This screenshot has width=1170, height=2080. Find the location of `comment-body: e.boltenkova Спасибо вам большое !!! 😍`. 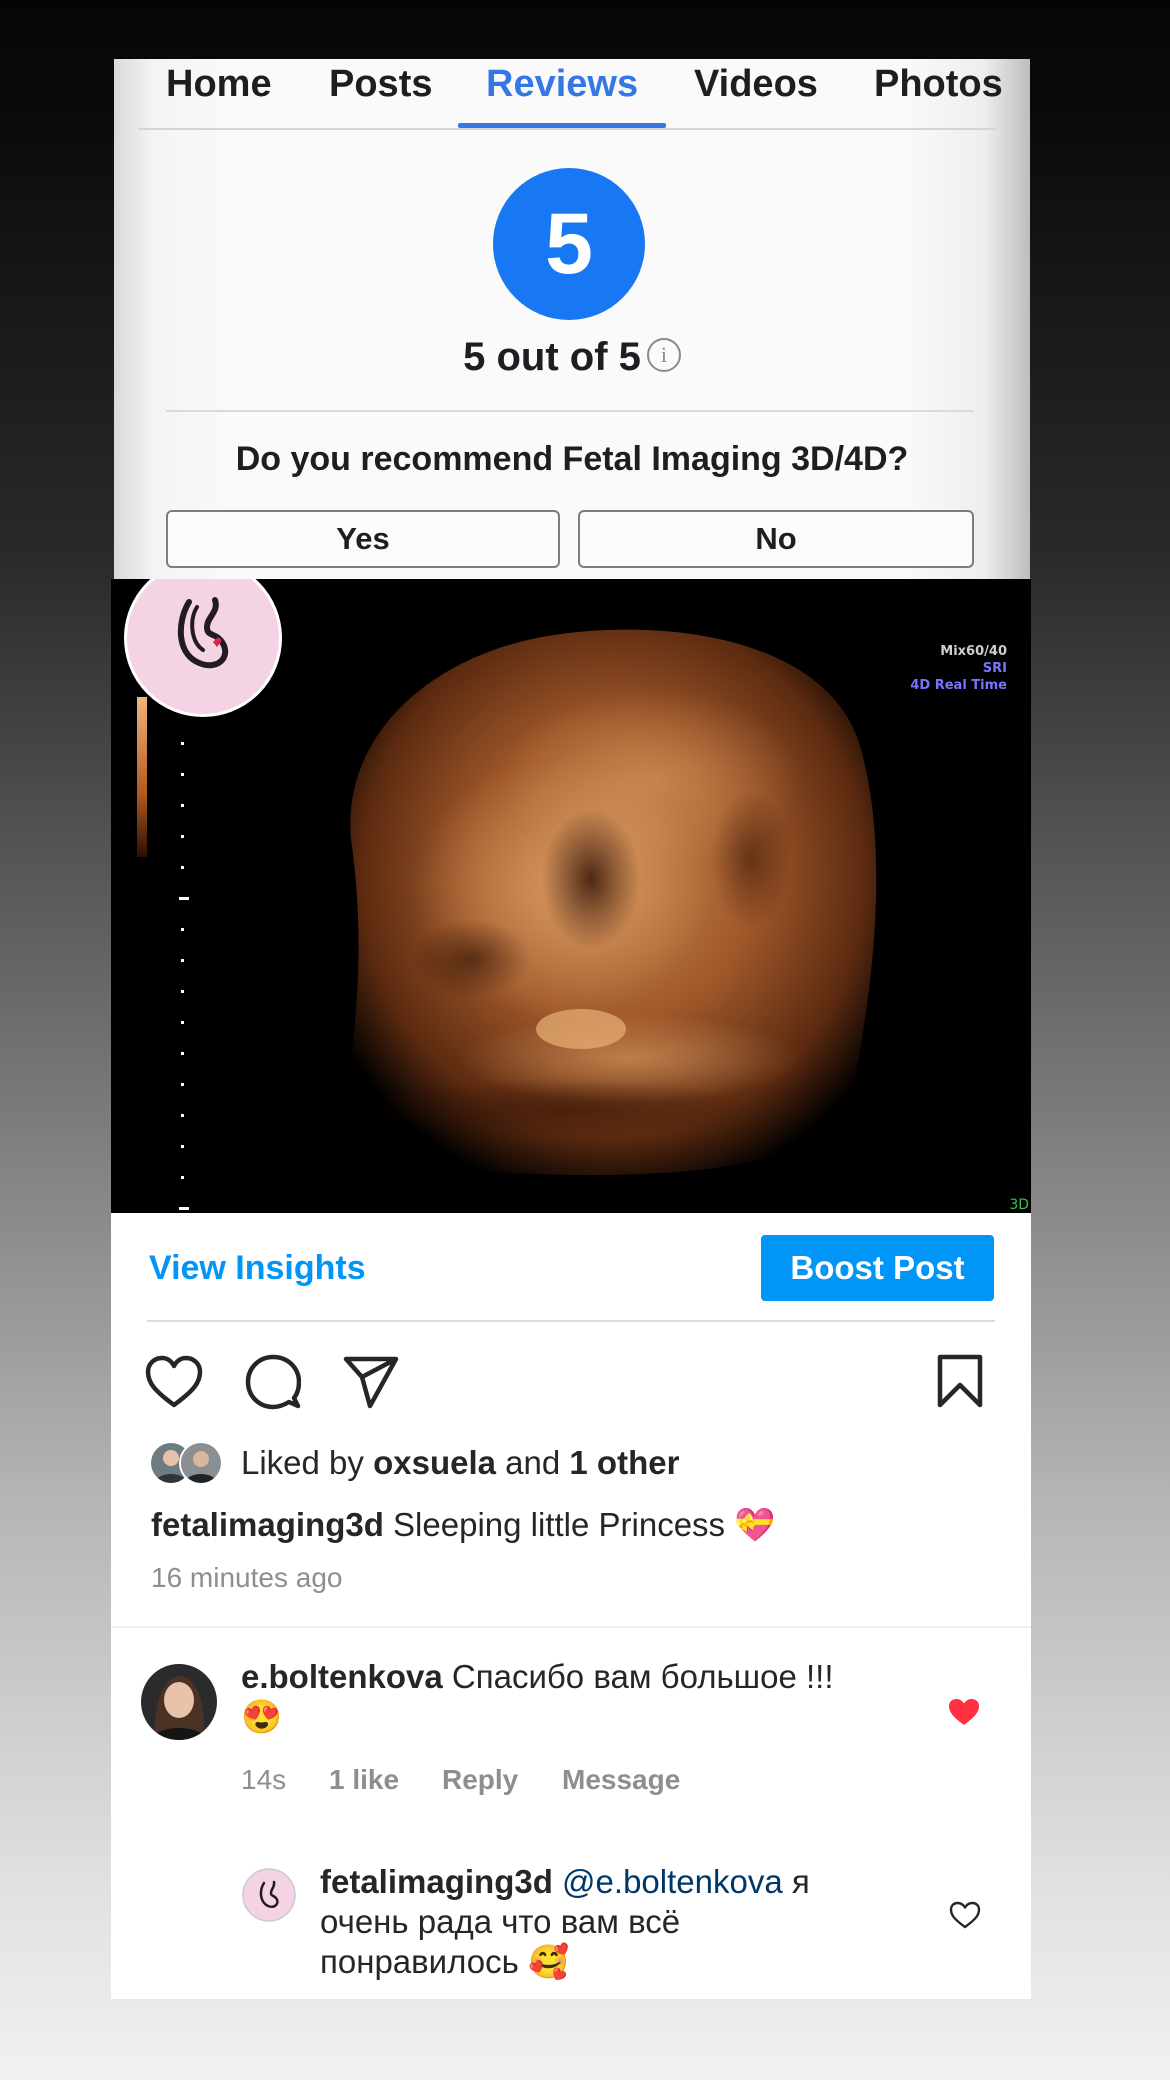

comment-body: e.boltenkova Спасибо вам большое !!! 😍 is located at coordinates (541, 1697).